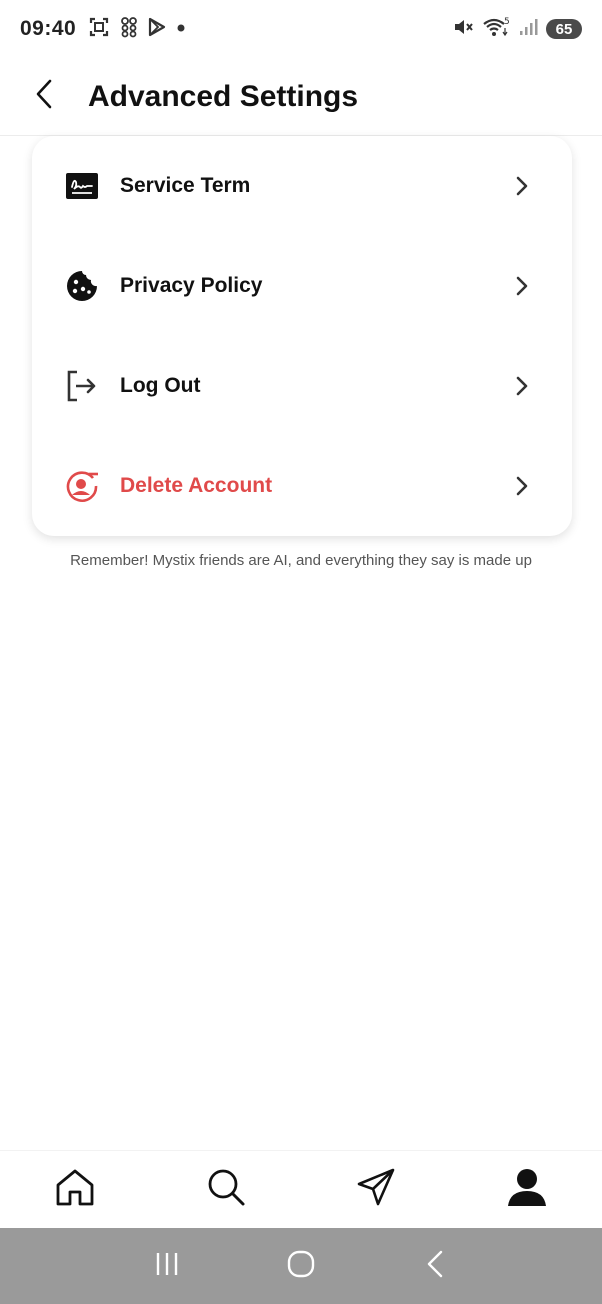 The width and height of the screenshot is (602, 1304). I want to click on tab-search, so click(226, 1190).